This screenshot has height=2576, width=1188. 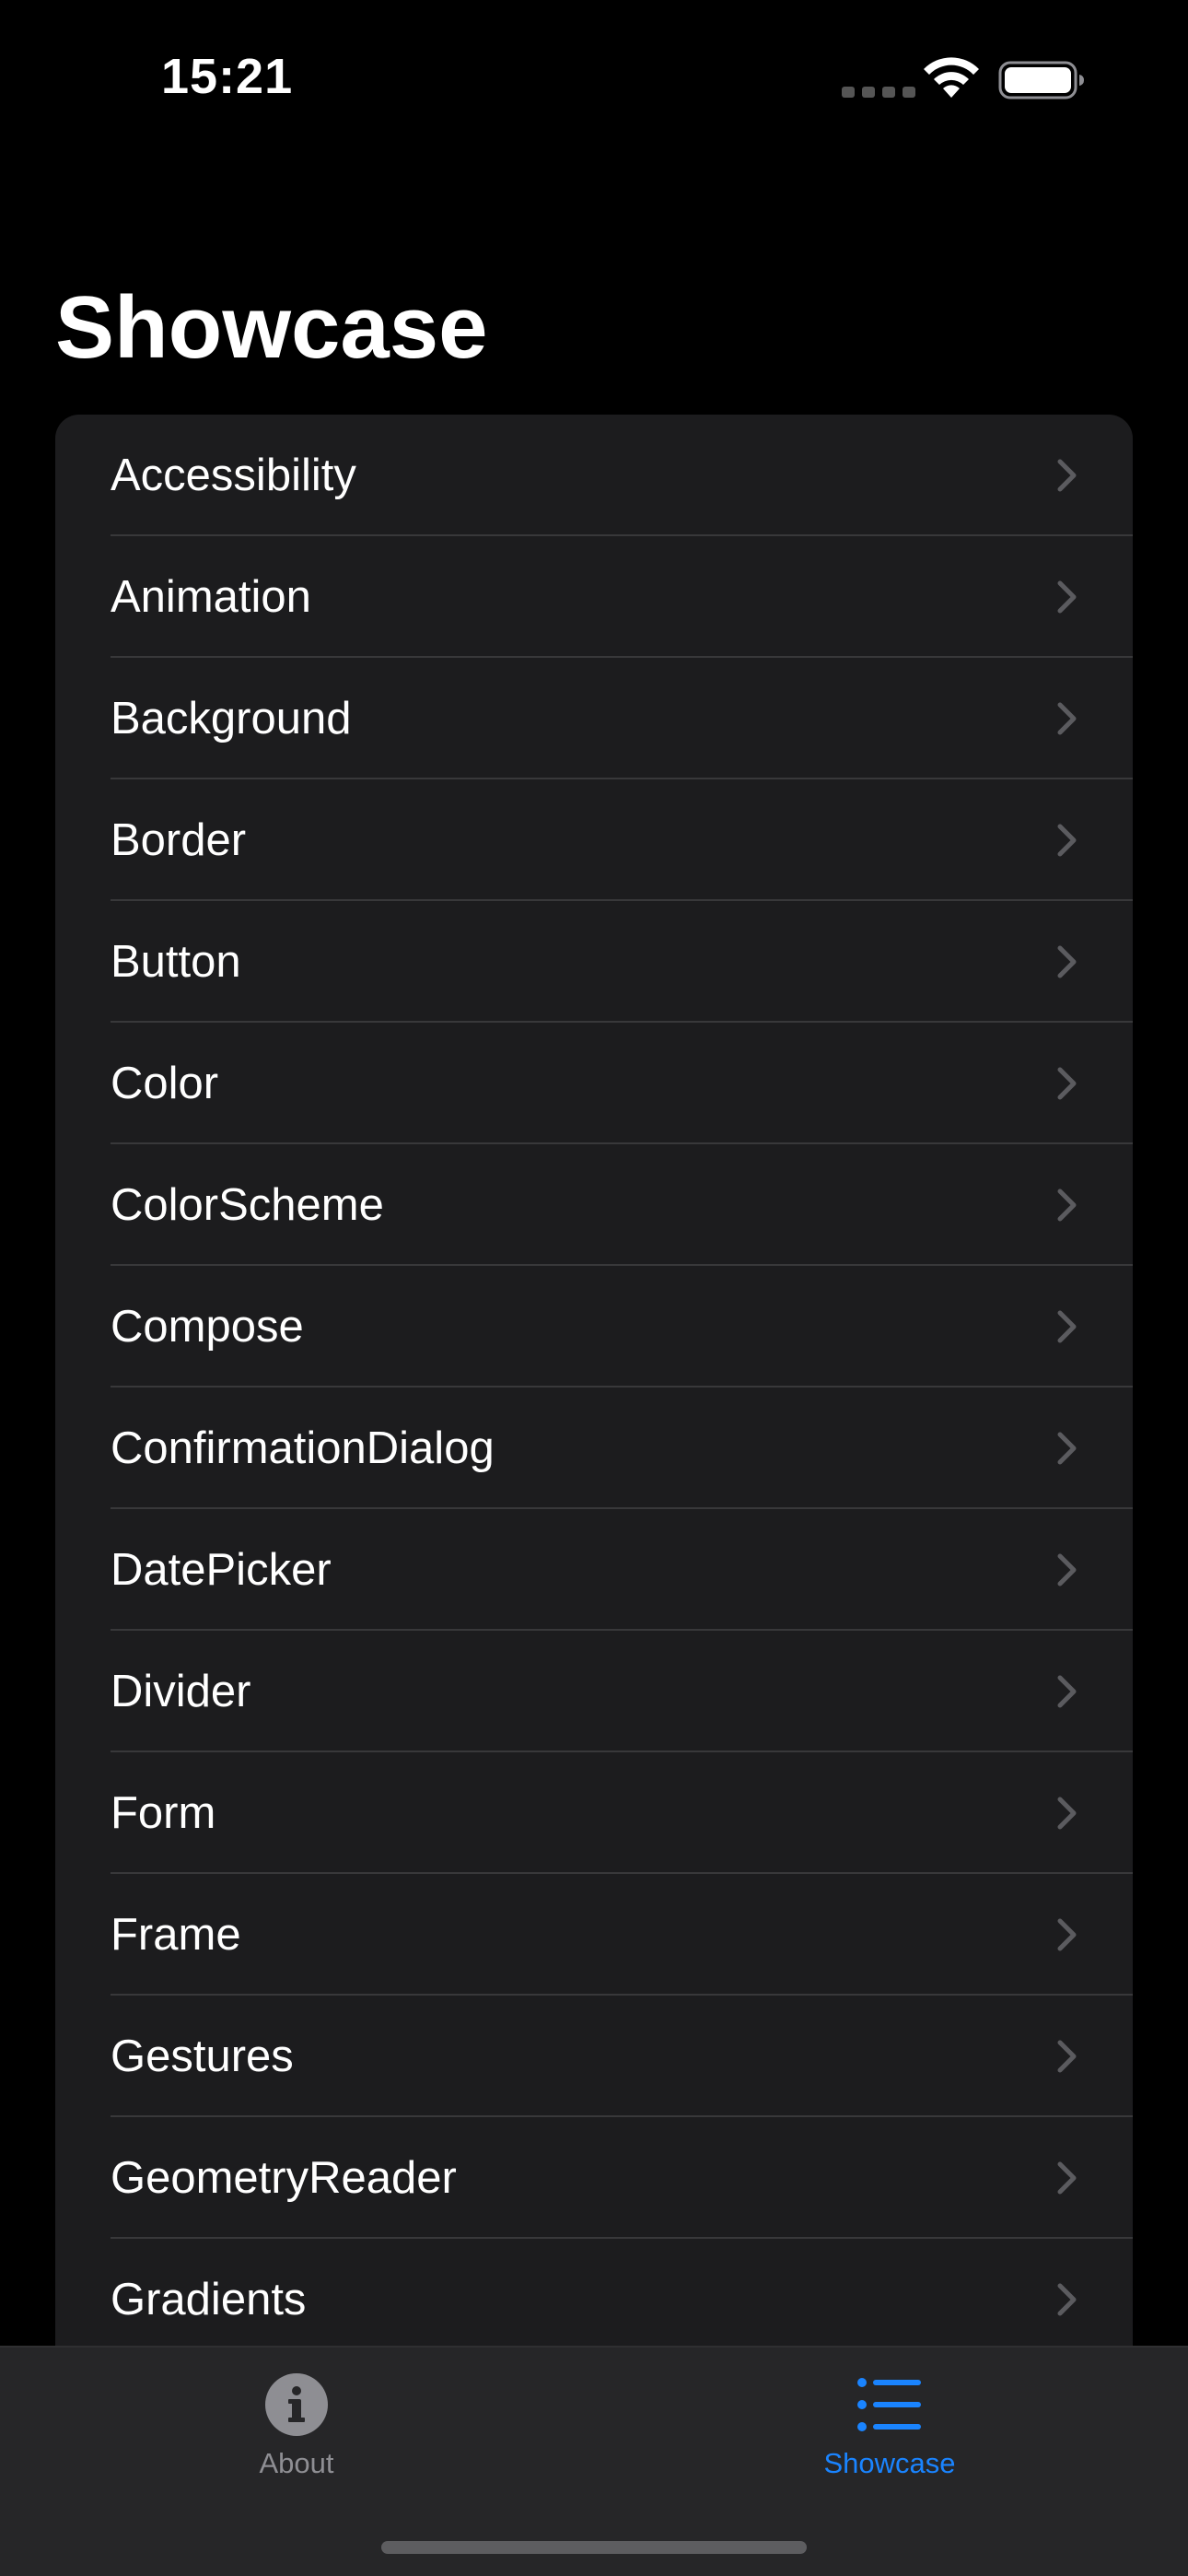 I want to click on list-item-label: ColorScheme, so click(x=247, y=1205).